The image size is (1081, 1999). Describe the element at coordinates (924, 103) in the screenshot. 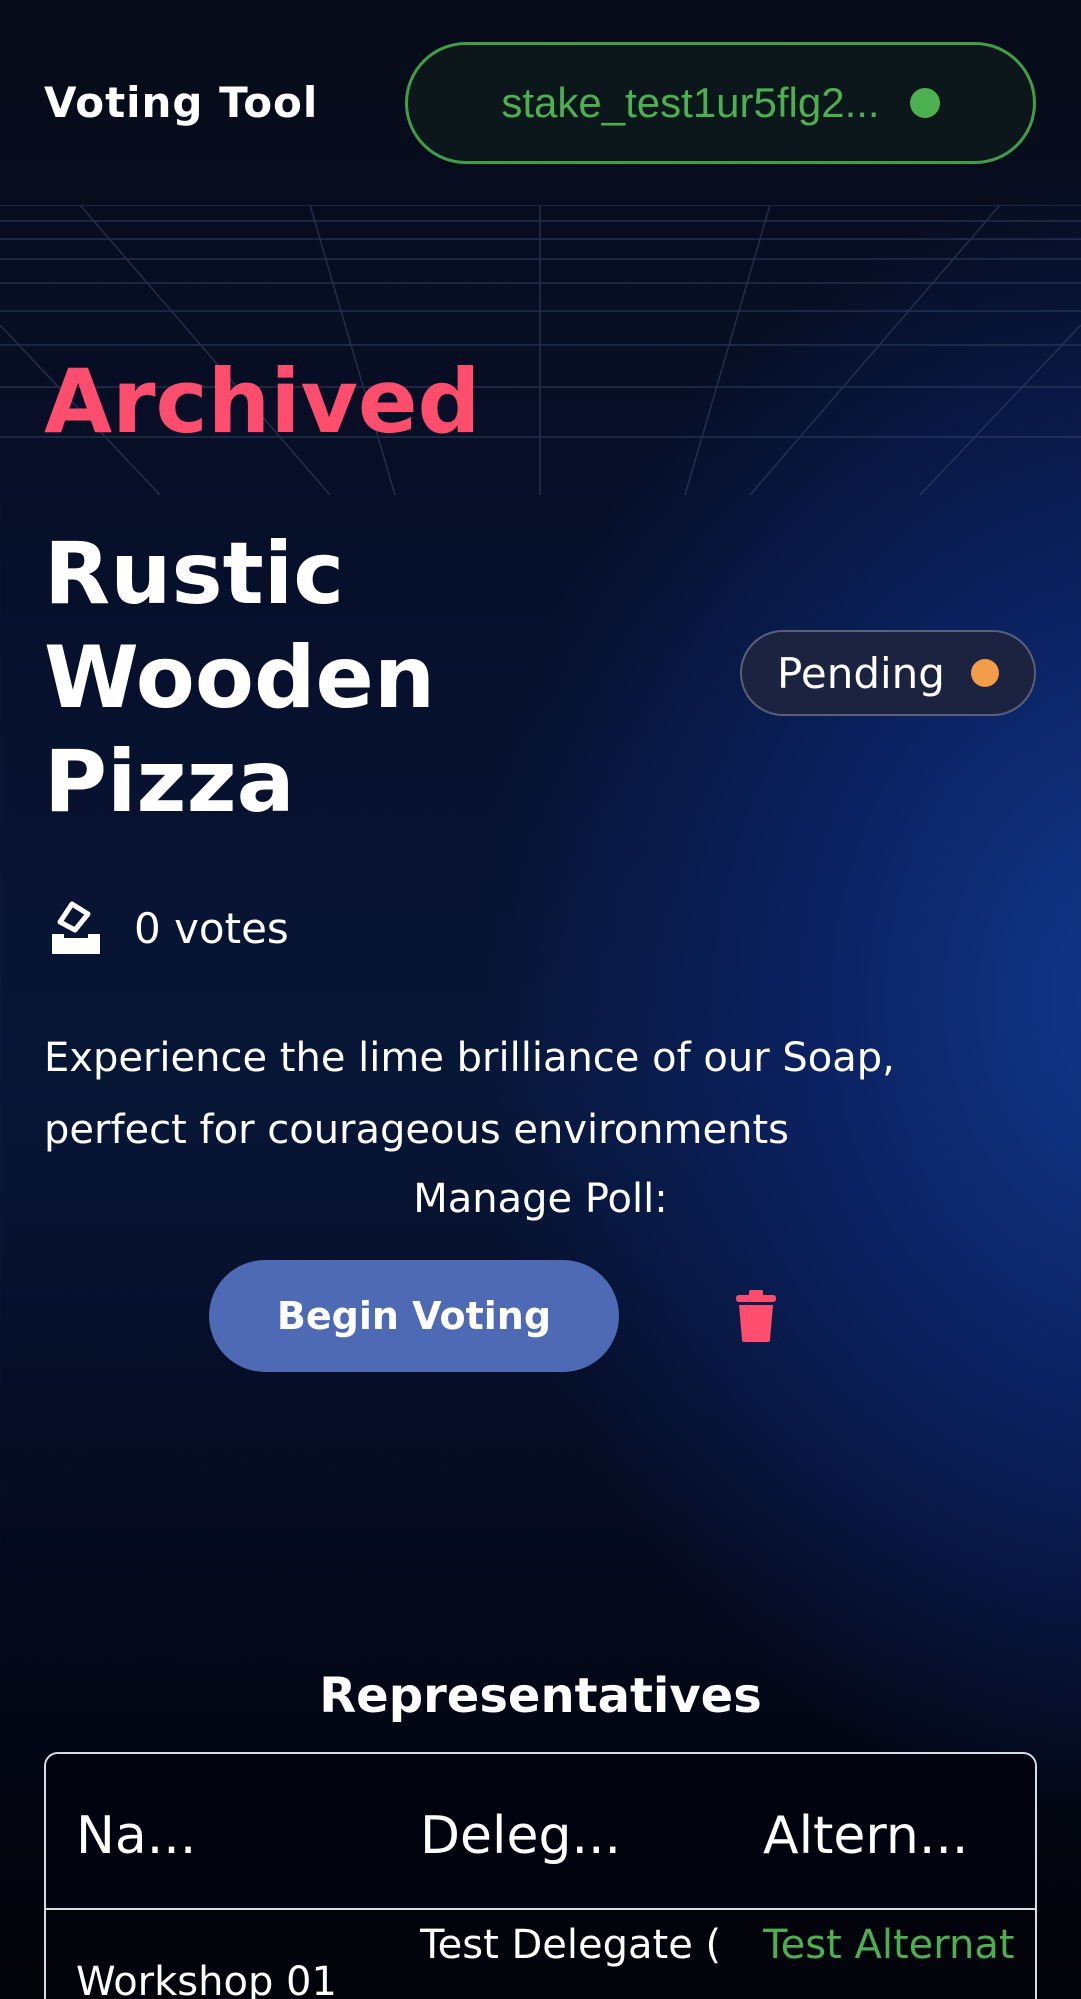

I see `wallet-status-indicator` at that location.